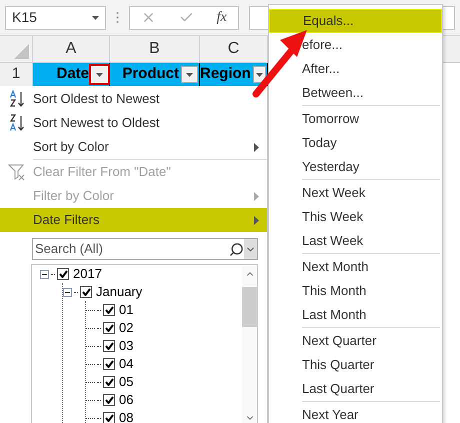 The image size is (460, 423). What do you see at coordinates (133, 220) in the screenshot?
I see `menu-item: Date Filters` at bounding box center [133, 220].